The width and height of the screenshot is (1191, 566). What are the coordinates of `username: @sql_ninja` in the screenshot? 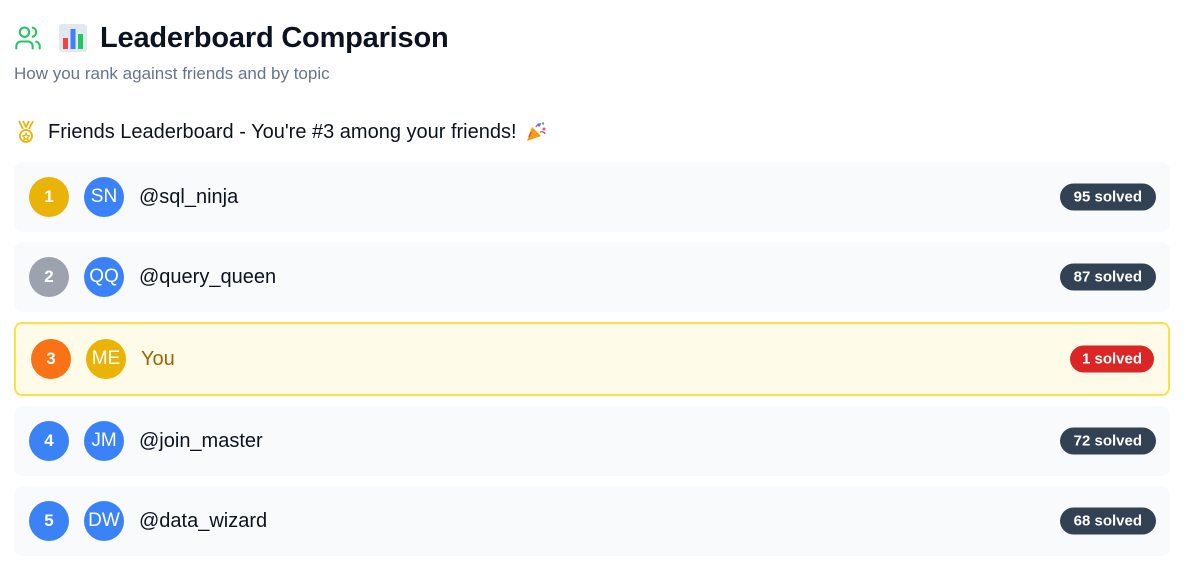 It's located at (189, 196).